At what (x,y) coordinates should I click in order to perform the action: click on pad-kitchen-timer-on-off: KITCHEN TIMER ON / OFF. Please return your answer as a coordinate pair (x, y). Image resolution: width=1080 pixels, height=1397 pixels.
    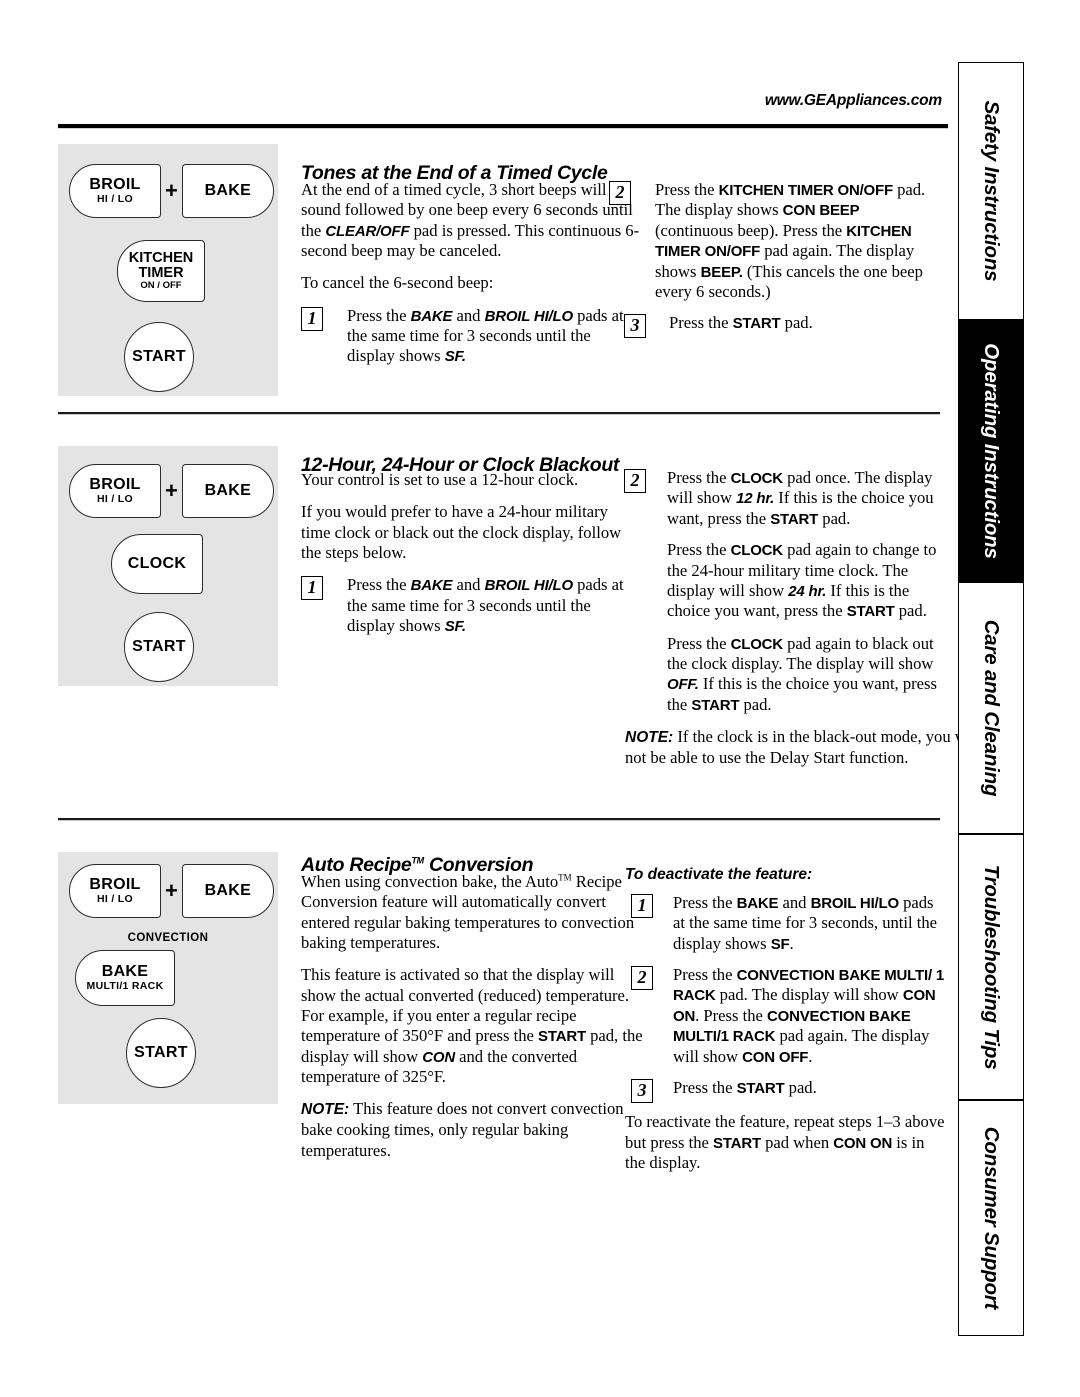
    Looking at the image, I should click on (161, 271).